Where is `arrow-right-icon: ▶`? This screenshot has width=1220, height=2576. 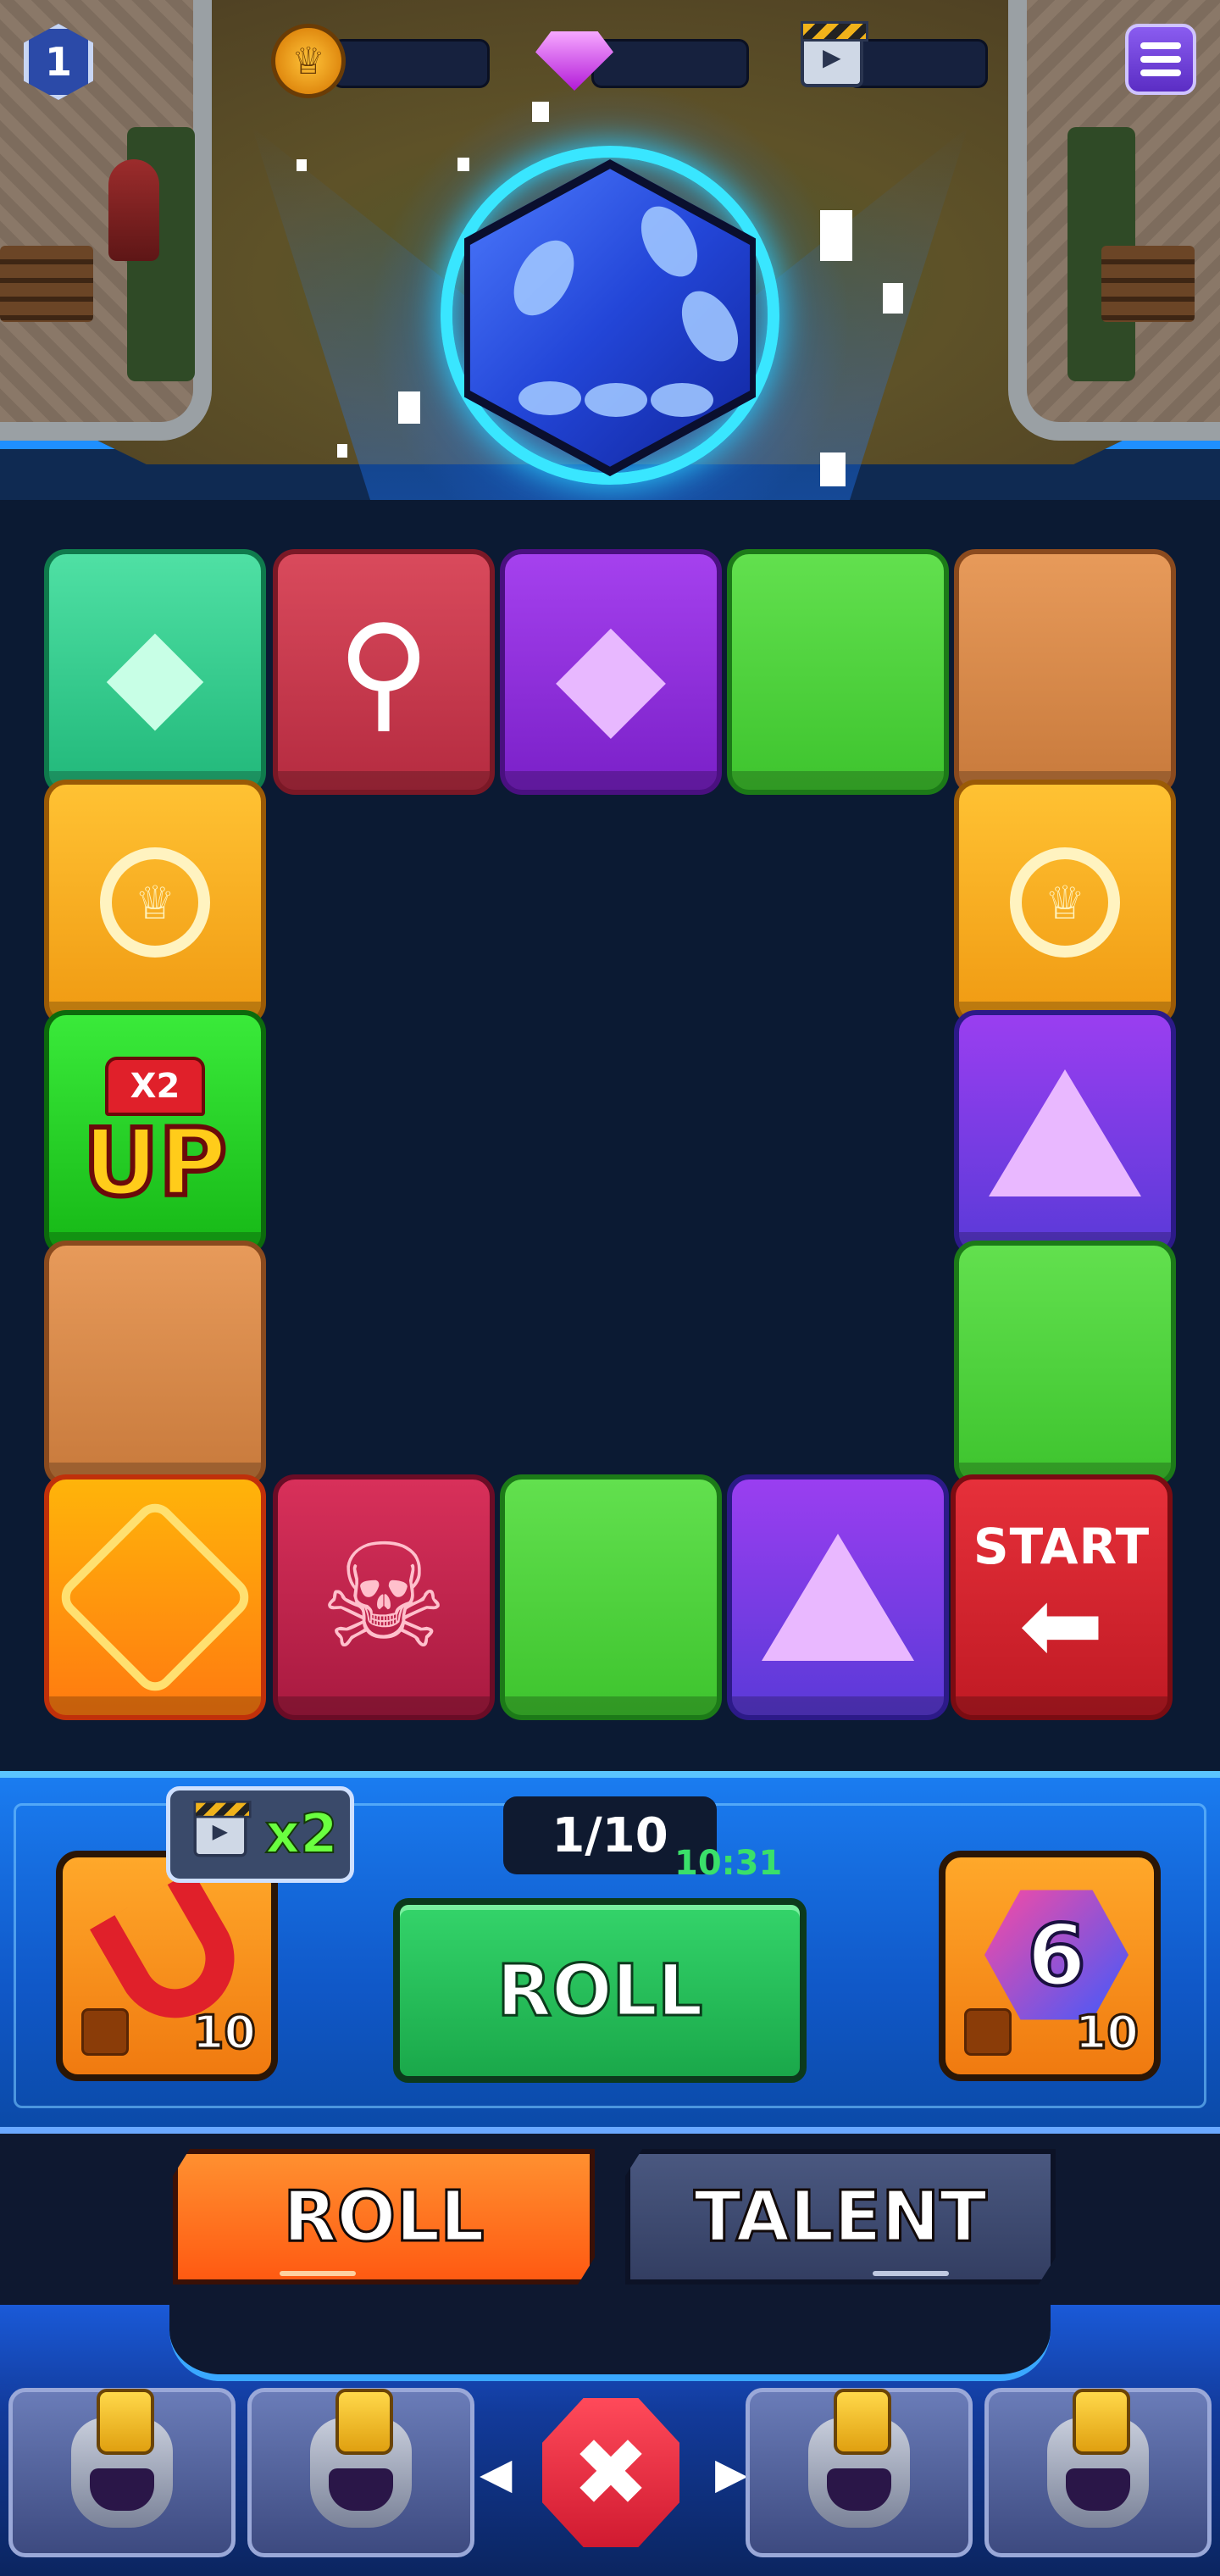
arrow-right-icon: ▶ is located at coordinates (731, 2473).